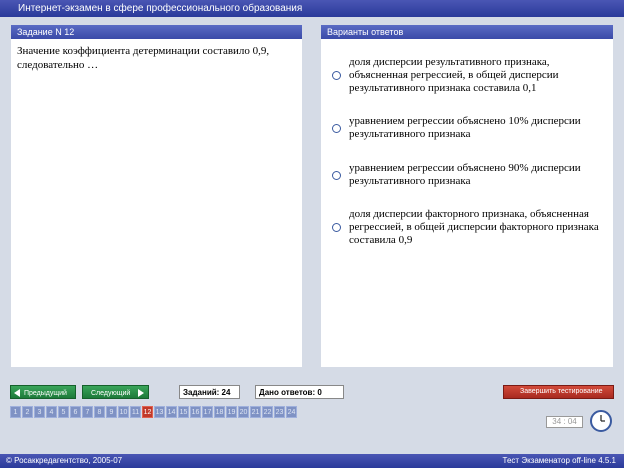  What do you see at coordinates (39, 412) in the screenshot?
I see `page-button-3: 3` at bounding box center [39, 412].